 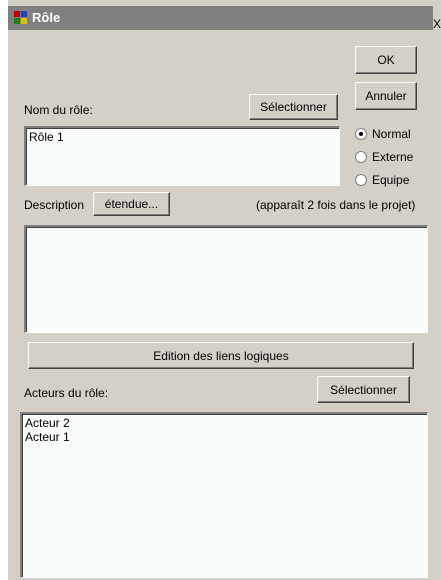 I want to click on actors-label: Acteurs du rôle:, so click(x=66, y=393).